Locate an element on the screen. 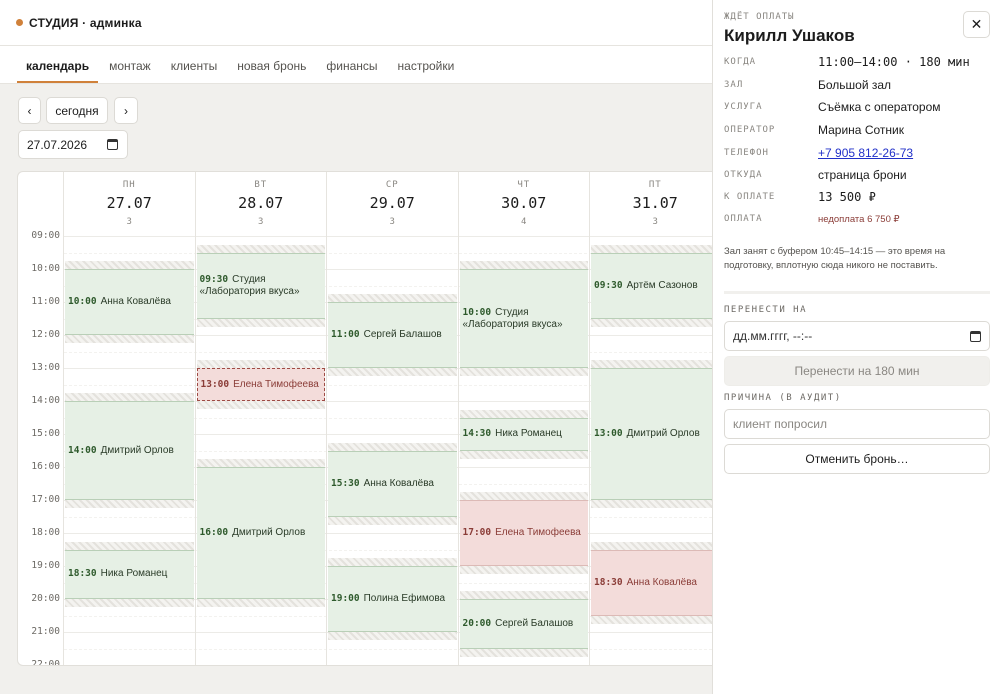 This screenshot has width=1000, height=694. detail-service: УСЛУГА Съёмка с оператором is located at coordinates (859, 110).